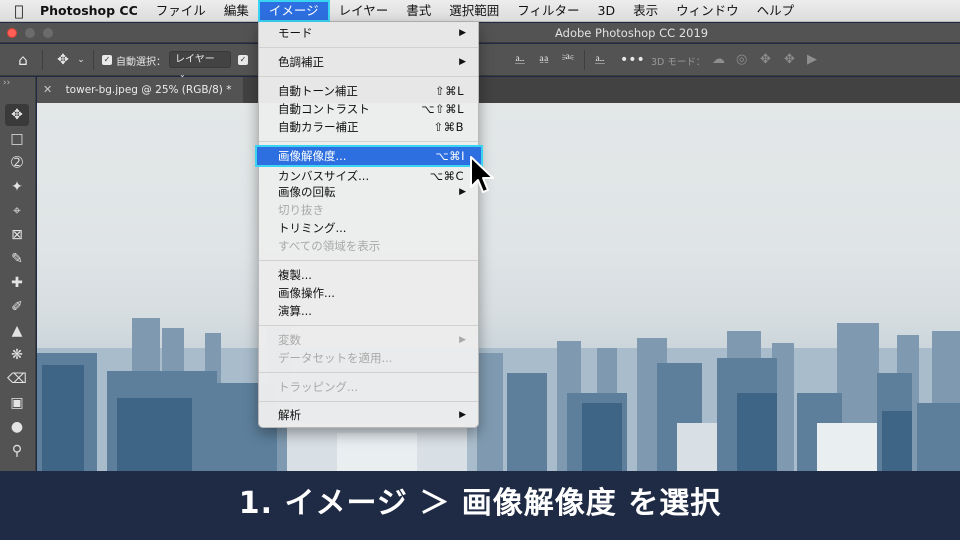  Describe the element at coordinates (632, 33) in the screenshot. I see `window-title: Adobe Photoshop CC 2019` at that location.